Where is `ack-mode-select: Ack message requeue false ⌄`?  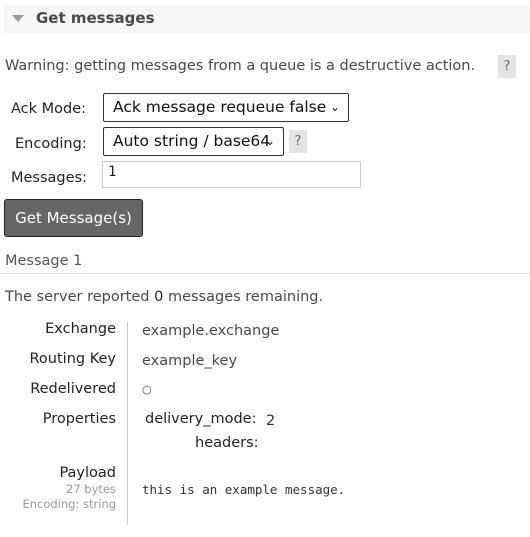 ack-mode-select: Ack message requeue false ⌄ is located at coordinates (226, 107).